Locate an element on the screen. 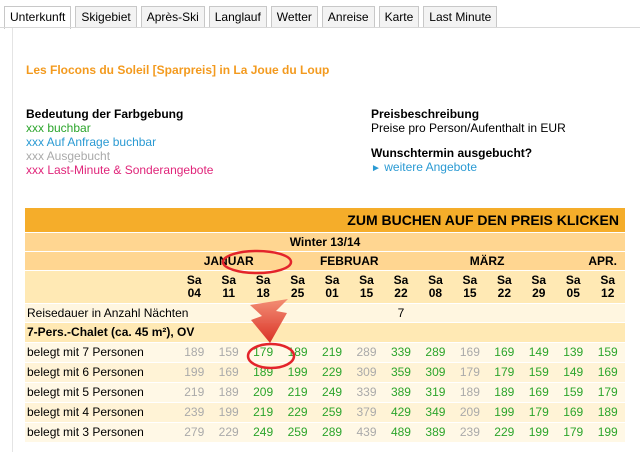 The image size is (640, 452). date-label: 04 is located at coordinates (194, 292).